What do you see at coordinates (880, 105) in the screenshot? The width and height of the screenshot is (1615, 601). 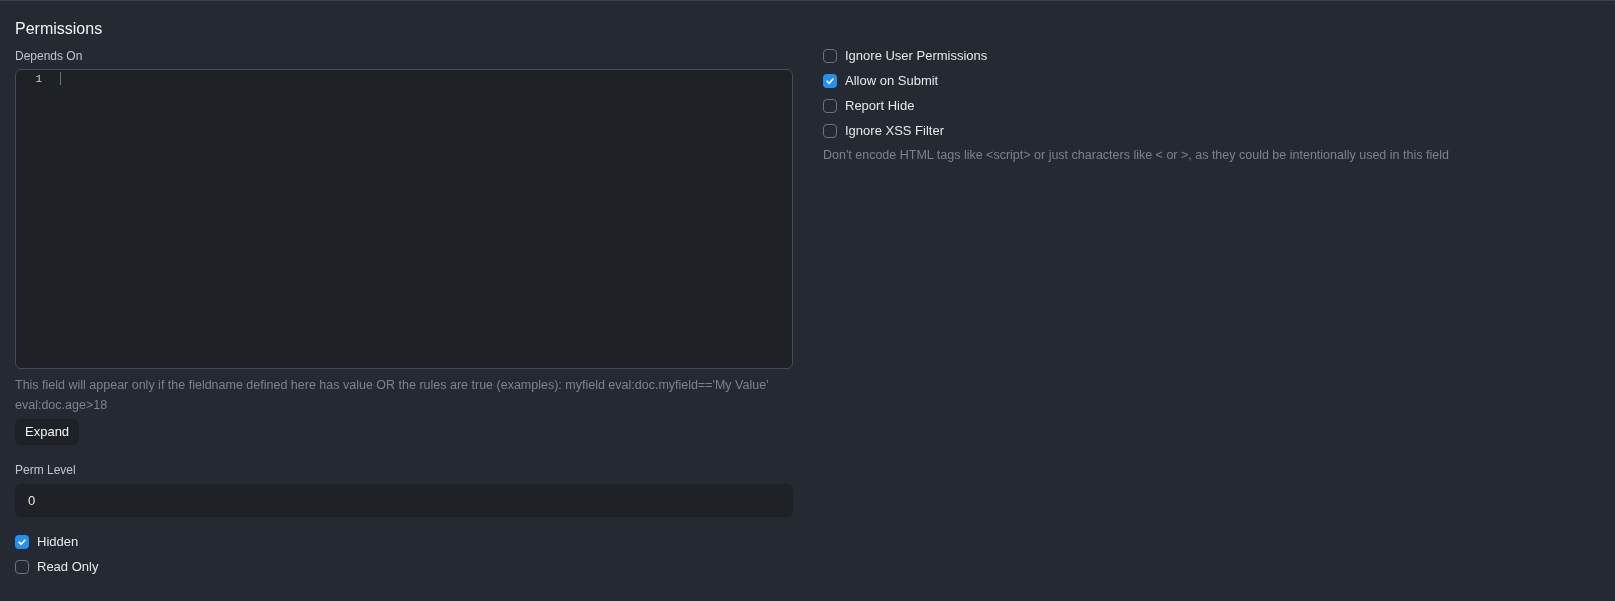 I see `checkbox-label: Report Hide` at bounding box center [880, 105].